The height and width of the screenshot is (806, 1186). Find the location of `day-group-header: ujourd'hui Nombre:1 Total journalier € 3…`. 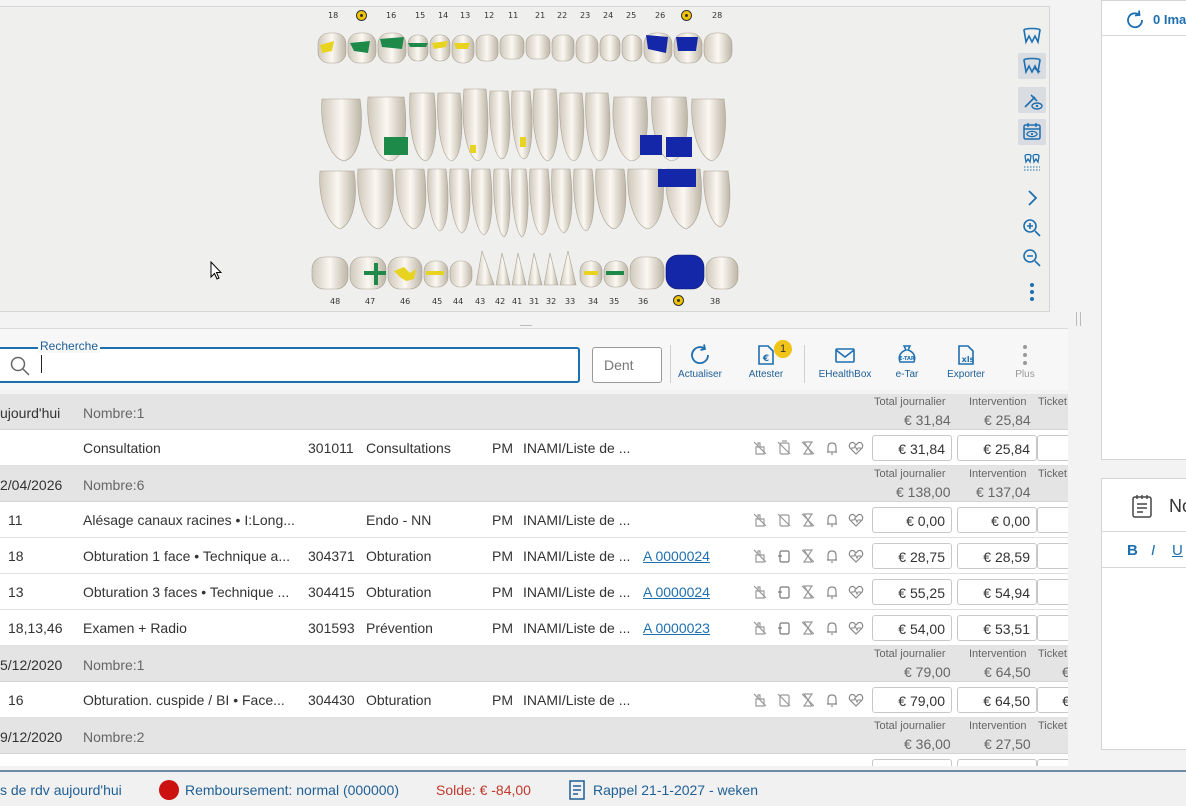

day-group-header: ujourd'hui Nombre:1 Total journalier € 3… is located at coordinates (534, 412).